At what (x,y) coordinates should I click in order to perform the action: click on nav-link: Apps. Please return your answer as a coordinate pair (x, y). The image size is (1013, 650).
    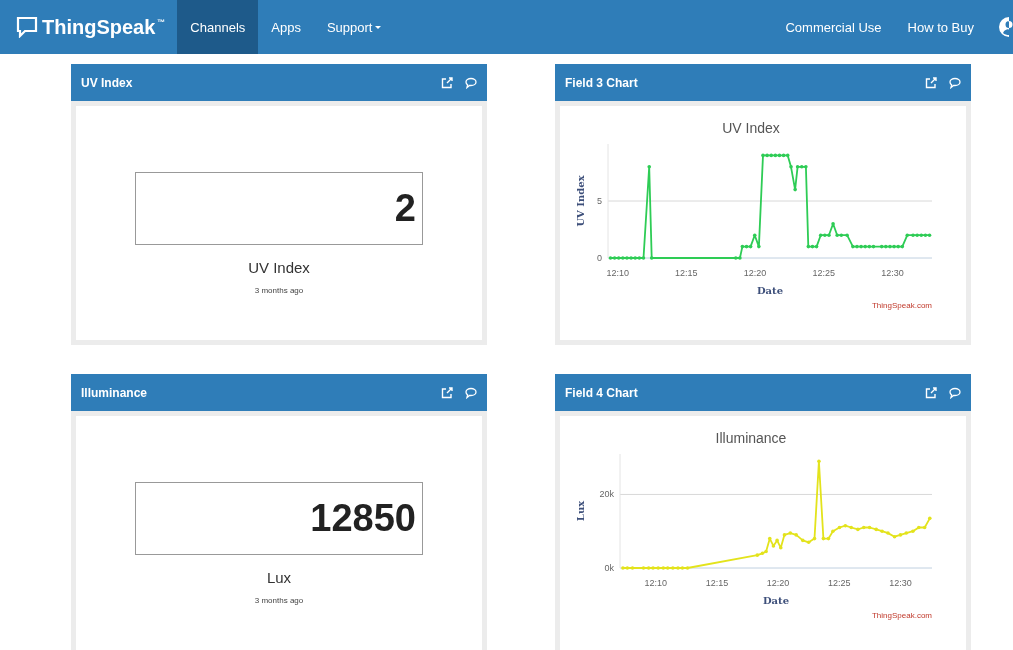
    Looking at the image, I should click on (286, 27).